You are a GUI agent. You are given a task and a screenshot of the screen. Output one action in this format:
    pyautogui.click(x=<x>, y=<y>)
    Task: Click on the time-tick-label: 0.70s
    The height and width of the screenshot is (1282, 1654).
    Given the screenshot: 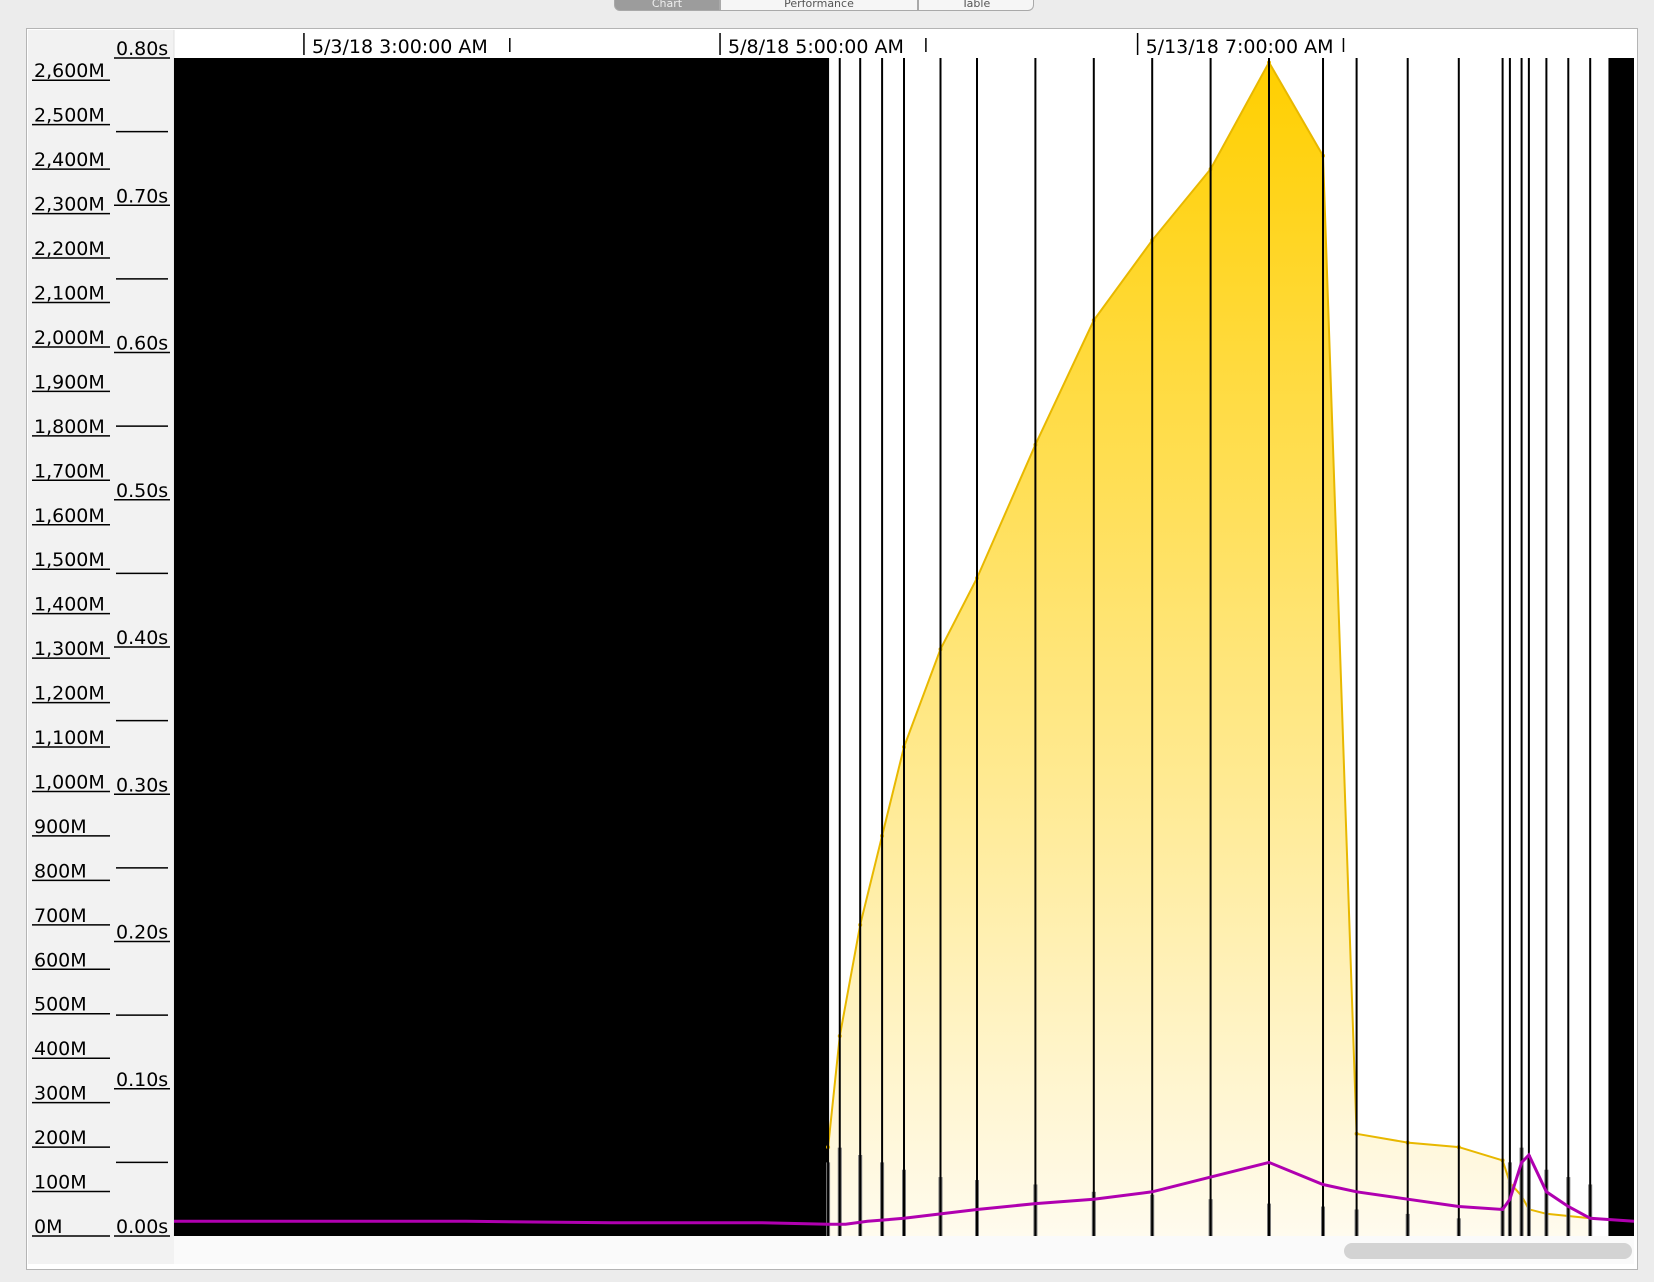 What is the action you would take?
    pyautogui.click(x=142, y=196)
    